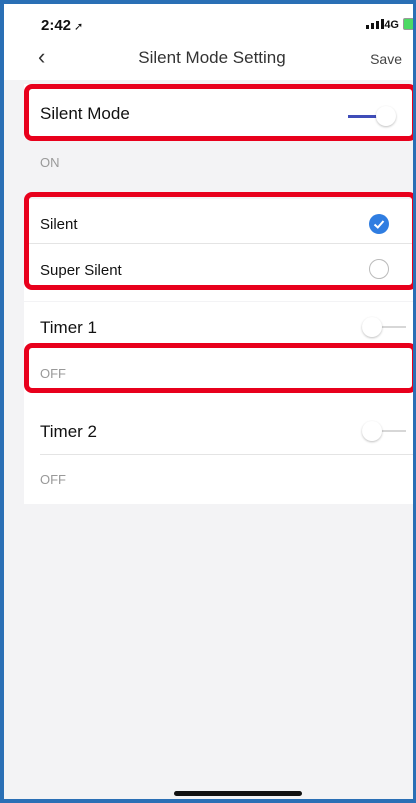  Describe the element at coordinates (384, 327) in the screenshot. I see `timer1-toggle` at that location.